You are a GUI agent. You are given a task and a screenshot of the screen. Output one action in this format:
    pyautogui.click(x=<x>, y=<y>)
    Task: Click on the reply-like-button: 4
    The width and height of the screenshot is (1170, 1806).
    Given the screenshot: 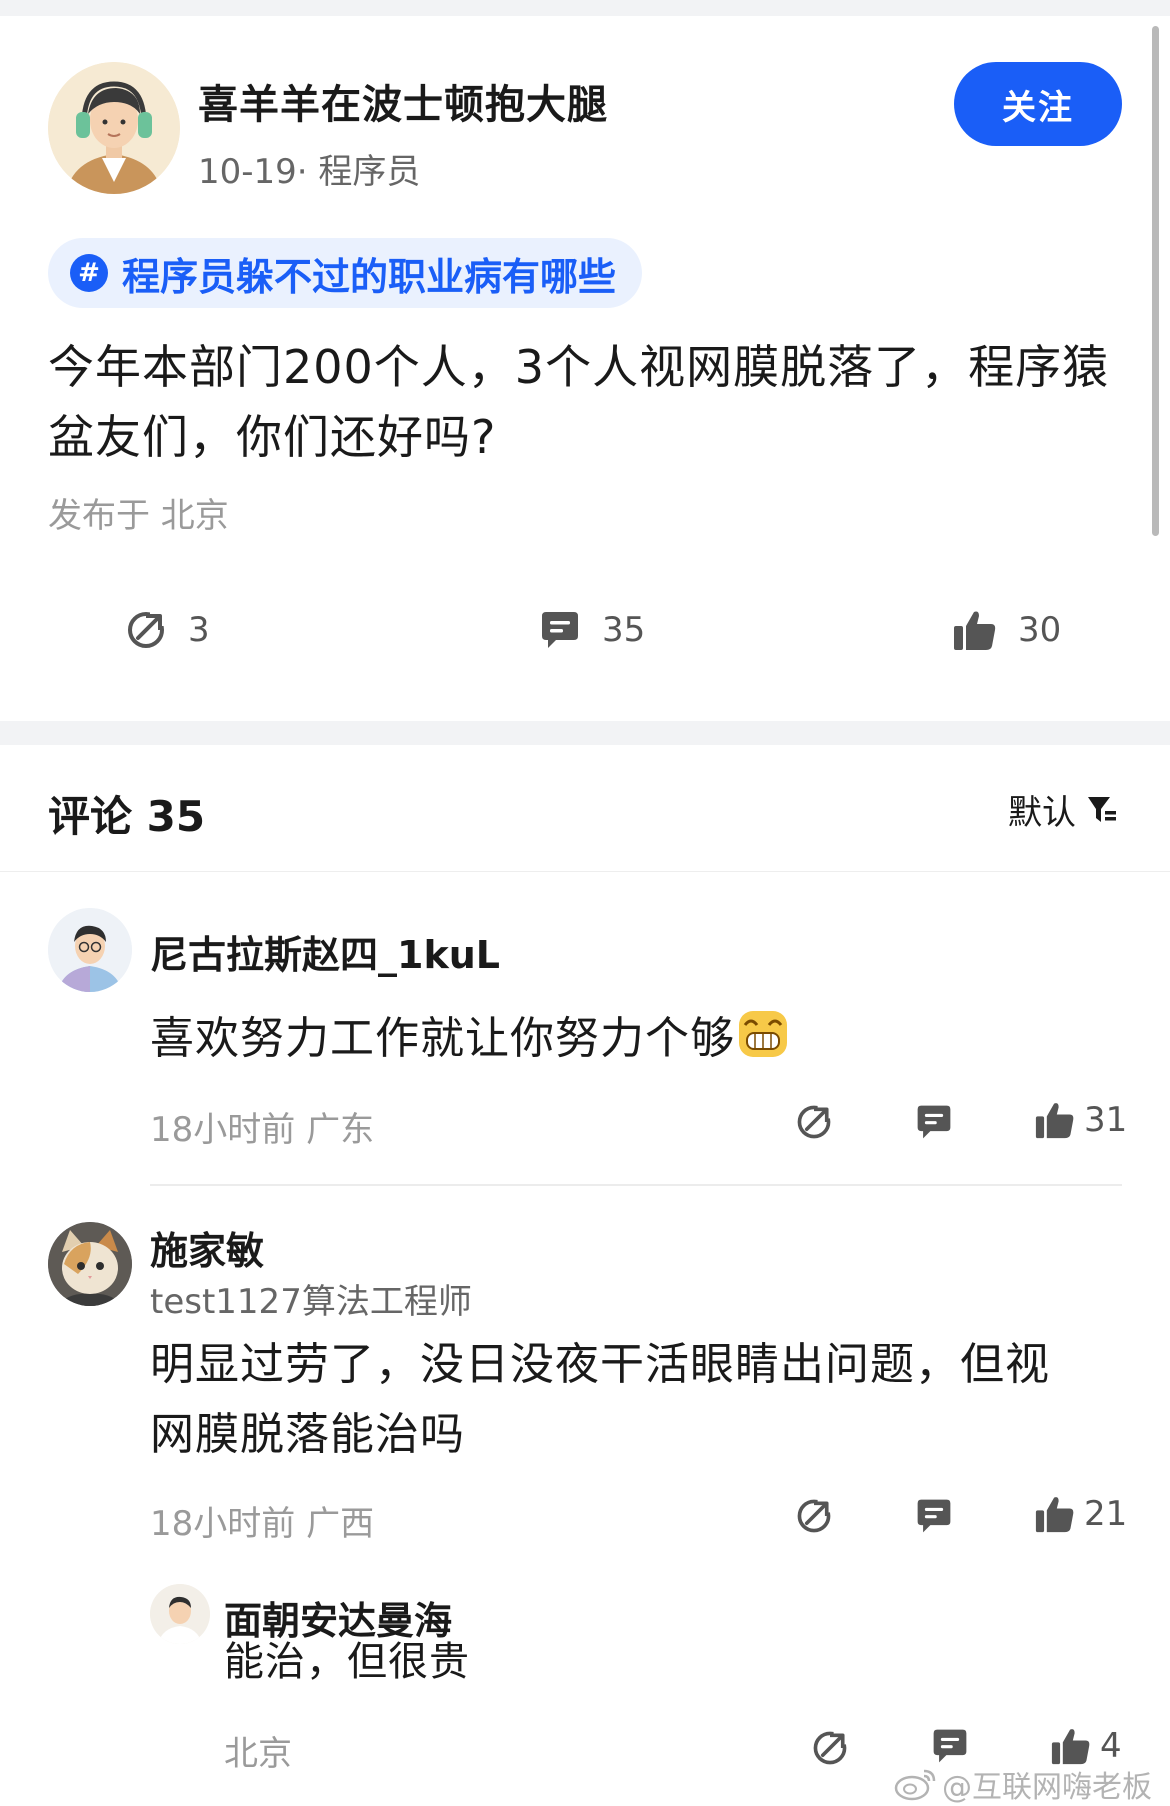 What is the action you would take?
    pyautogui.click(x=1086, y=1746)
    